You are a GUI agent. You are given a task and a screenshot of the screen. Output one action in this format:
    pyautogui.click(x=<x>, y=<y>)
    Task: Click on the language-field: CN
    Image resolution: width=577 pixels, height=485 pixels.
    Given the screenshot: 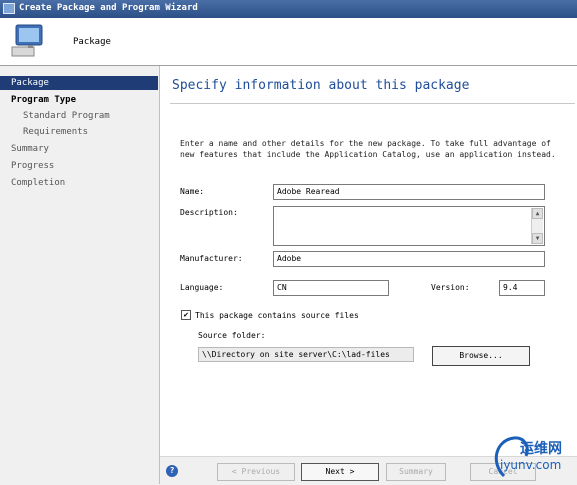 What is the action you would take?
    pyautogui.click(x=331, y=288)
    